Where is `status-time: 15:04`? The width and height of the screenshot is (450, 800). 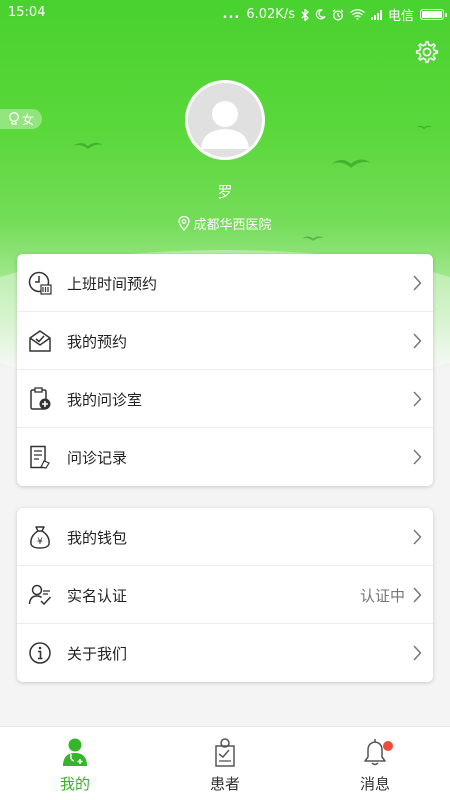 status-time: 15:04 is located at coordinates (27, 12).